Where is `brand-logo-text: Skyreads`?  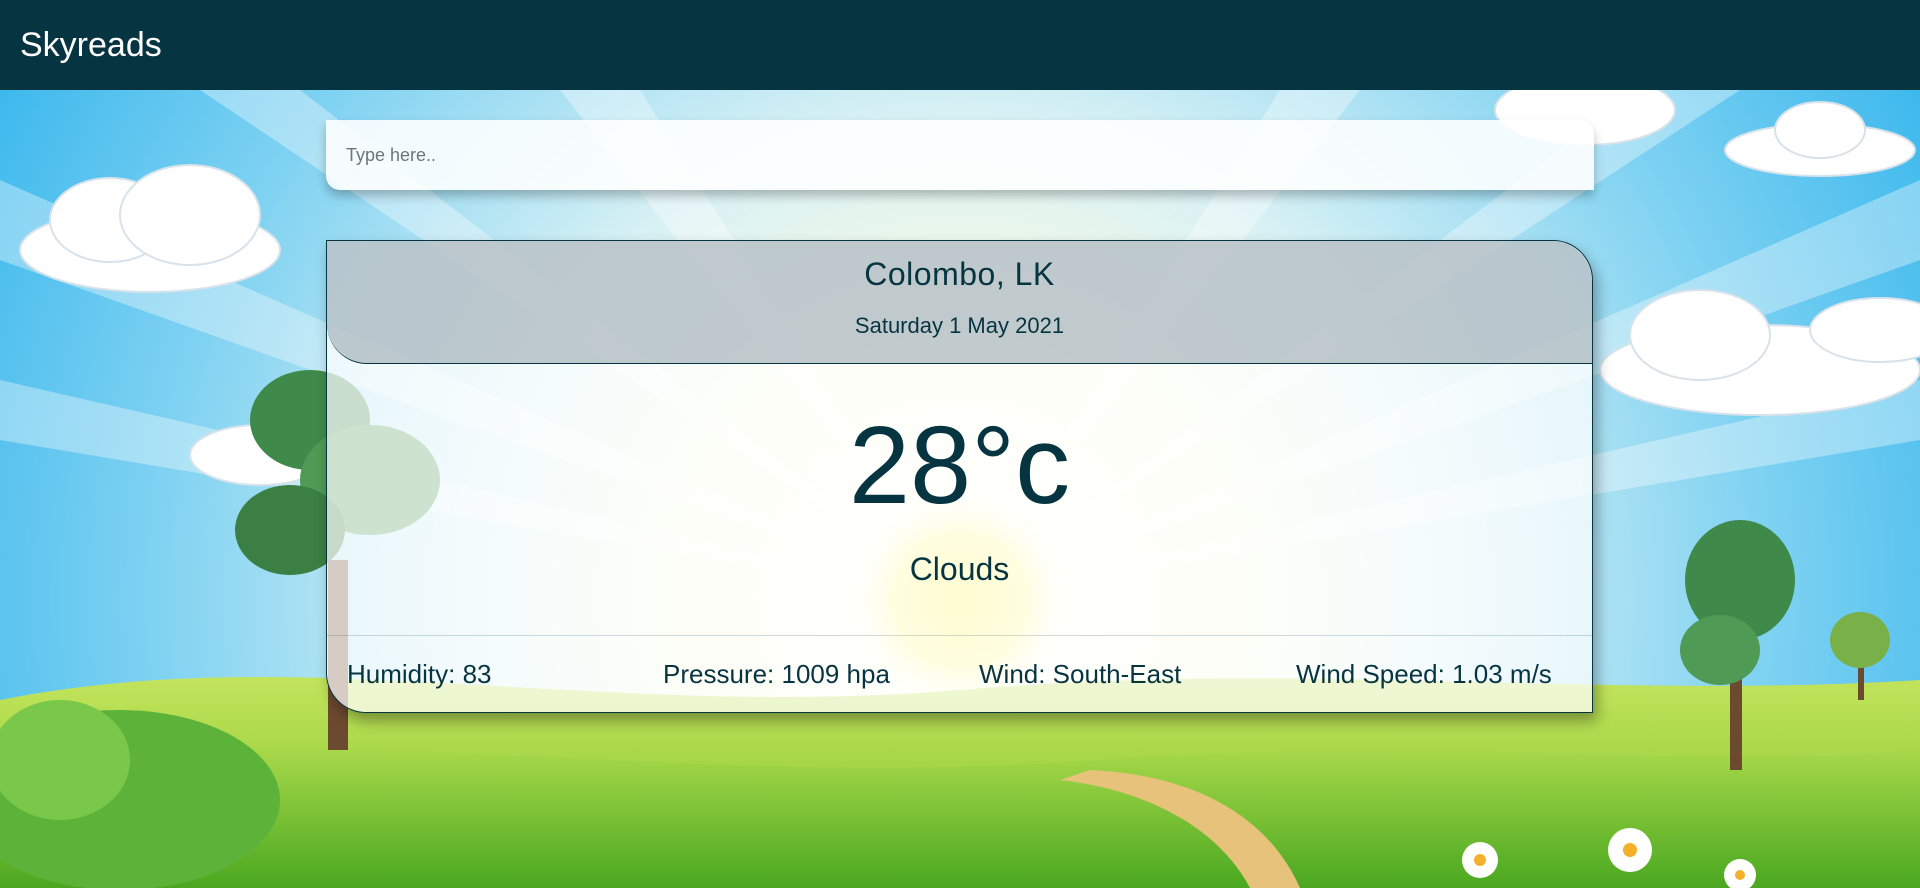
brand-logo-text: Skyreads is located at coordinates (91, 45).